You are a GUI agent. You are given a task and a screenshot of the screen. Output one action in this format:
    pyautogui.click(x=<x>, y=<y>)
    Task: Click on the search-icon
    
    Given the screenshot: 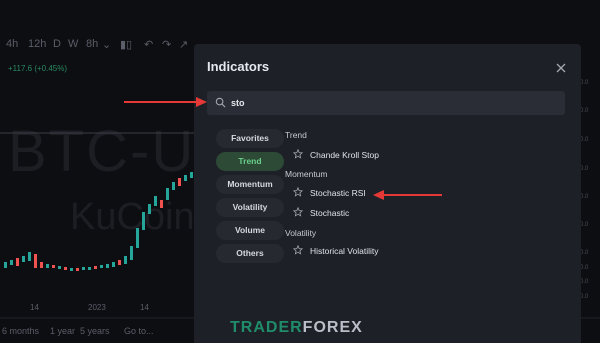 What is the action you would take?
    pyautogui.click(x=220, y=102)
    